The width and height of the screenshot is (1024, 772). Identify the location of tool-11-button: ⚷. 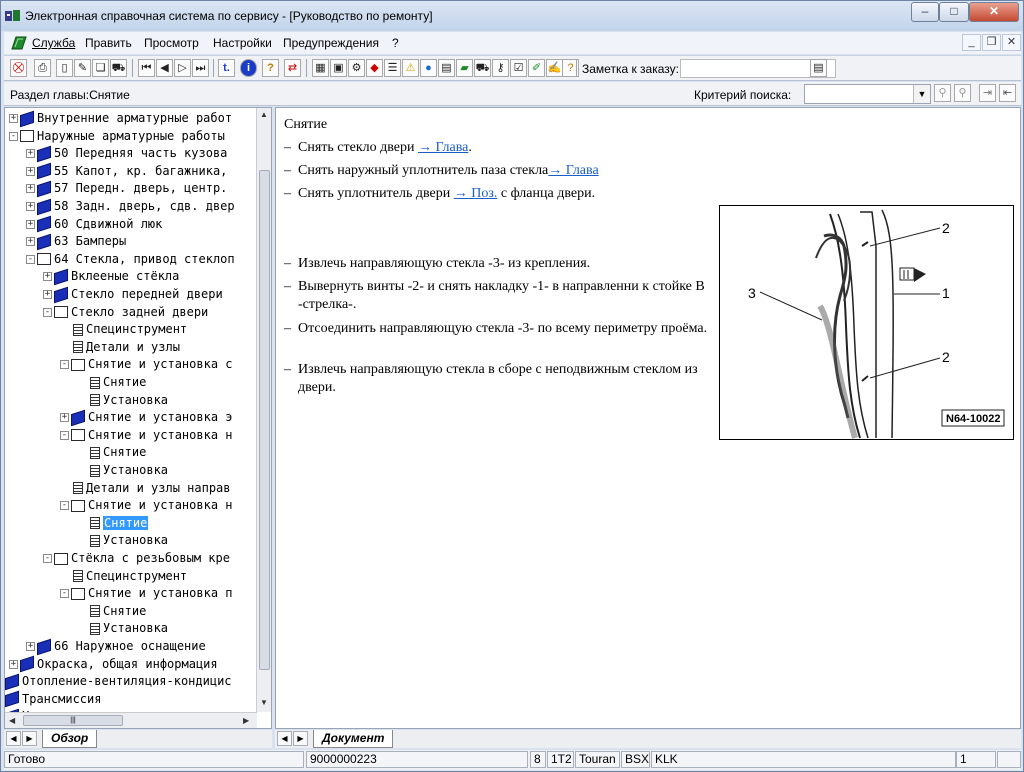
(500, 68).